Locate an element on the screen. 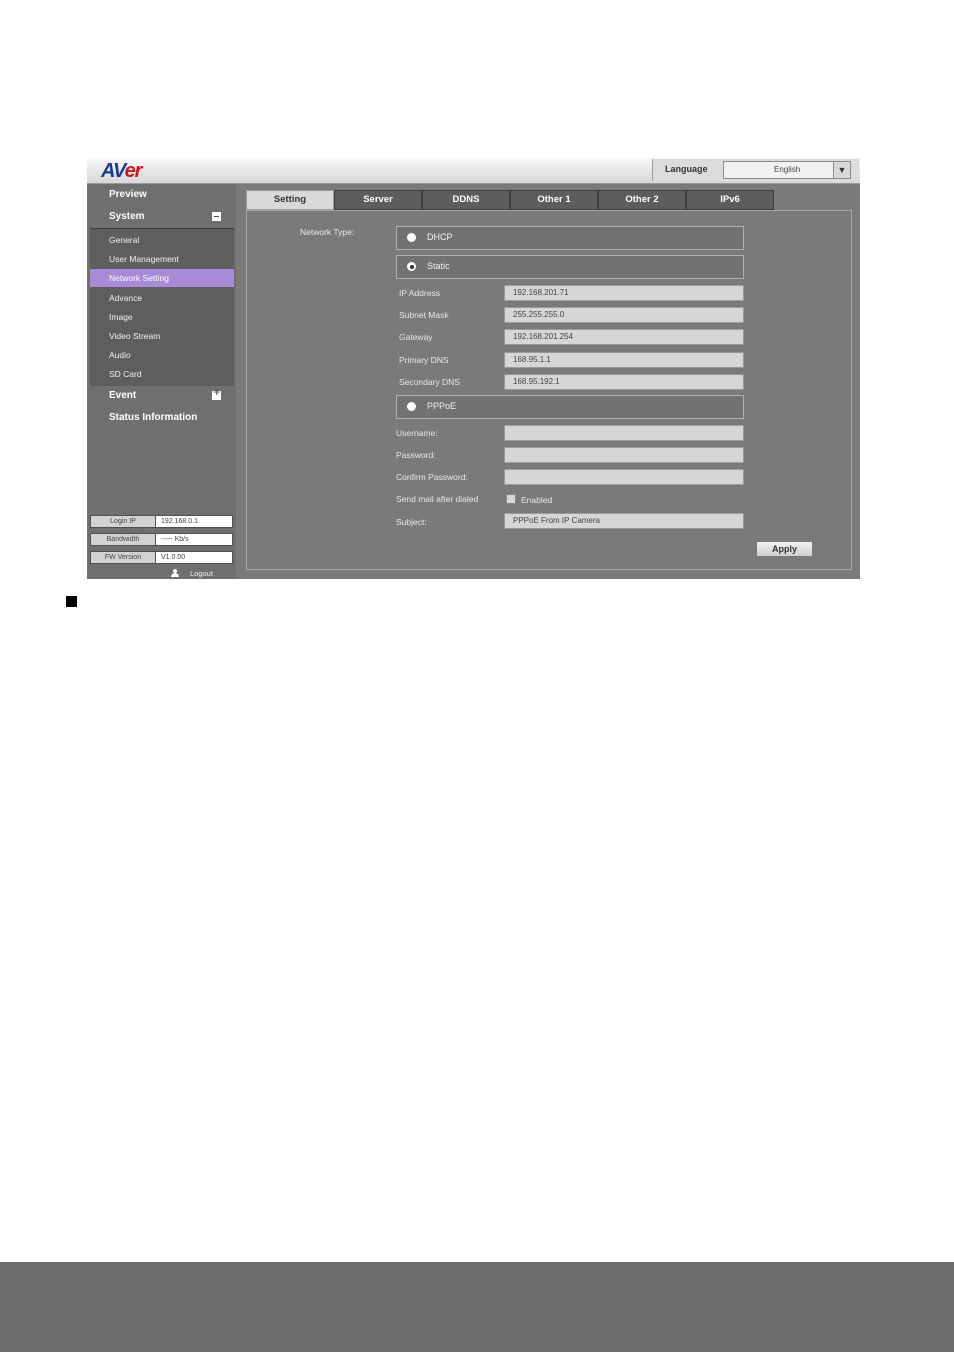  expand-icon is located at coordinates (216, 394).